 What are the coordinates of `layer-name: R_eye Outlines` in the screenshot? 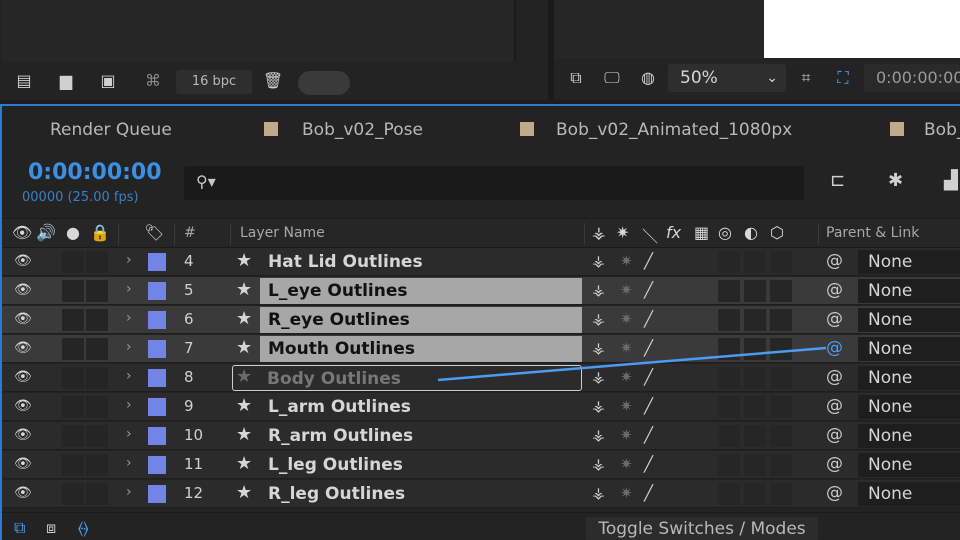 It's located at (421, 320).